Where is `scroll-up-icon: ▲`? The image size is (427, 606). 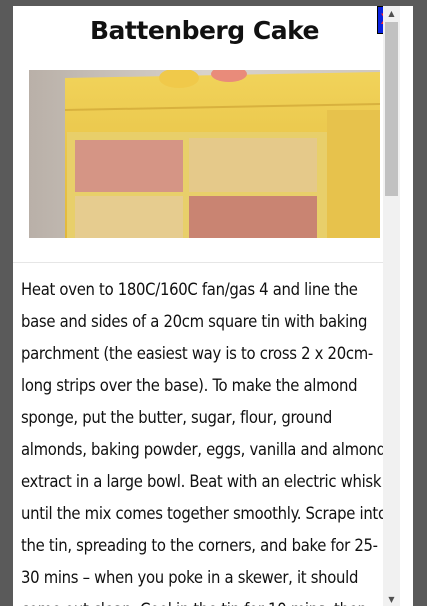 scroll-up-icon: ▲ is located at coordinates (391, 13).